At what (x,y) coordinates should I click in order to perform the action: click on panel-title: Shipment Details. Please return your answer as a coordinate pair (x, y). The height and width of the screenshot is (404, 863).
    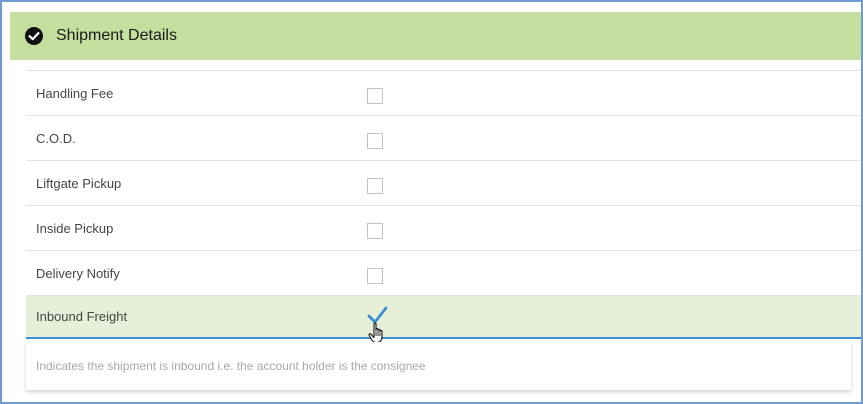
    Looking at the image, I should click on (116, 35).